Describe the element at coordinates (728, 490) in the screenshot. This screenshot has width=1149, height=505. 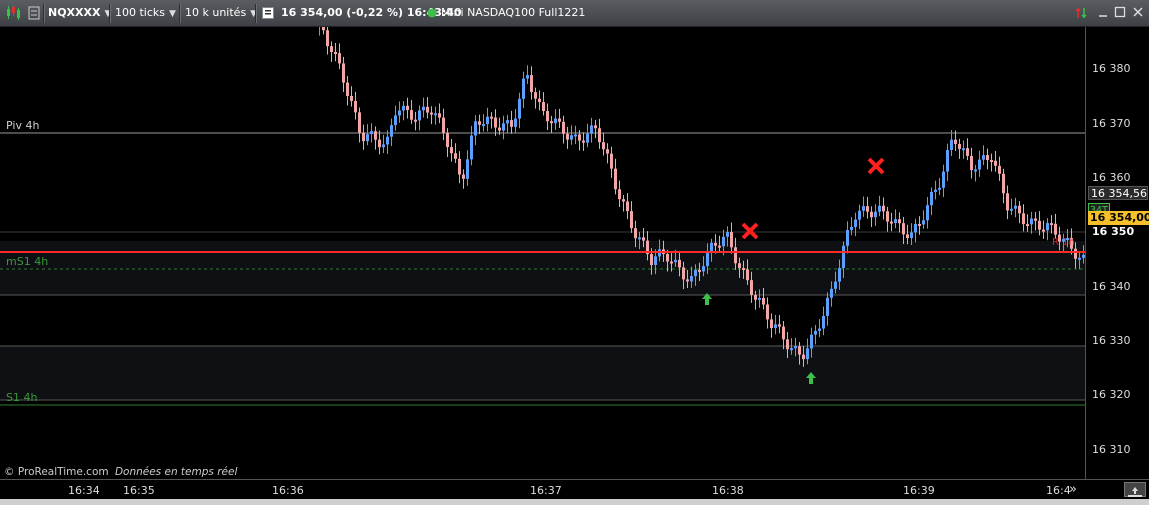
I see `time-tick: 16:38` at that location.